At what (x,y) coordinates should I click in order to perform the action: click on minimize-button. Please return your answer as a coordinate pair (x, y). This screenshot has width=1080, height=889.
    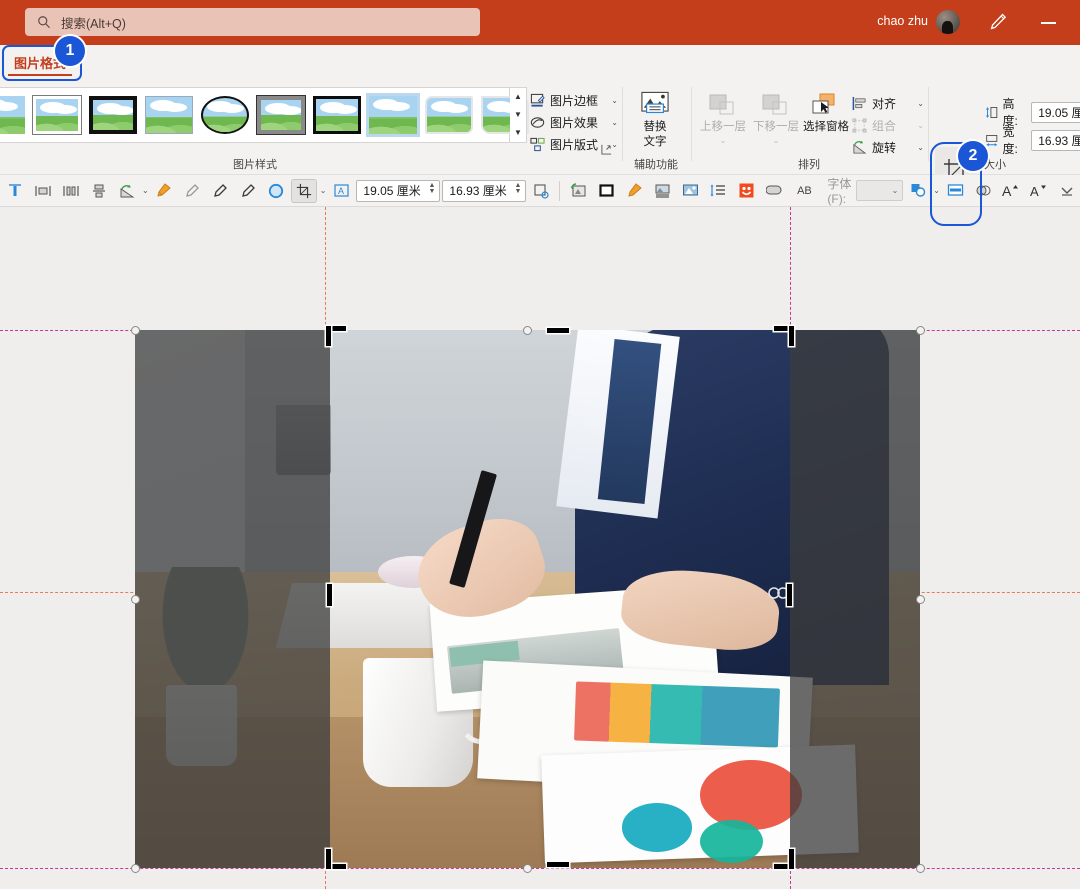
    Looking at the image, I should click on (1049, 22).